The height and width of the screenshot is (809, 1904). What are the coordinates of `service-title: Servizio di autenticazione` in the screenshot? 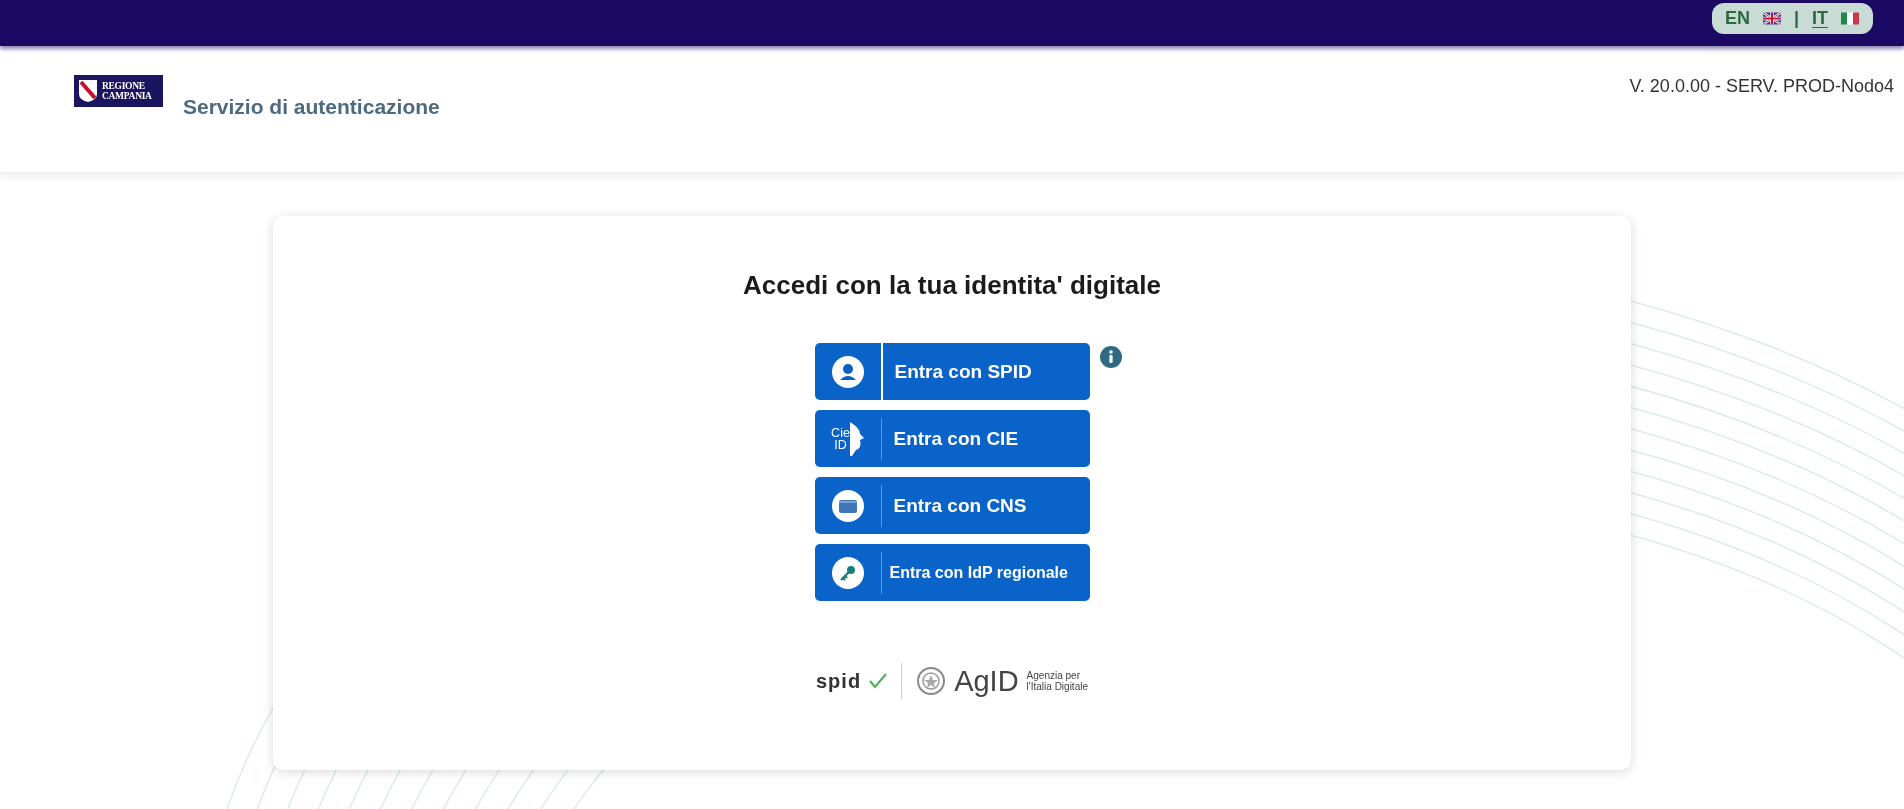 It's located at (311, 107).